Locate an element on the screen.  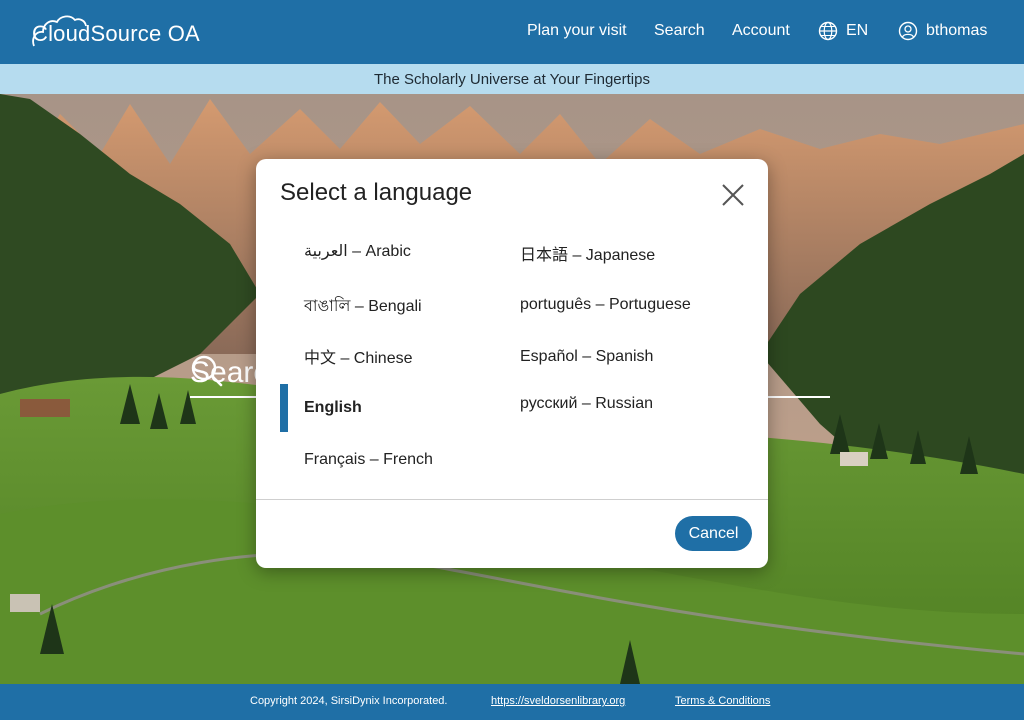
username: bthomas is located at coordinates (957, 30).